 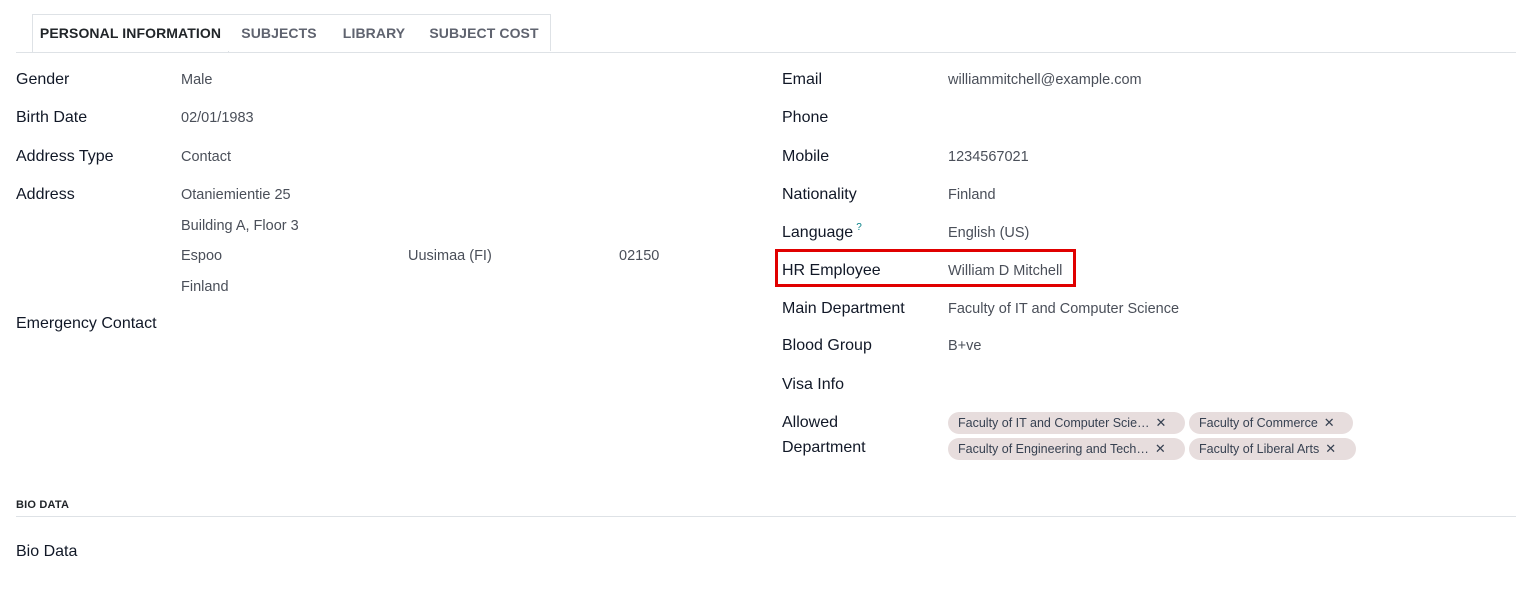 What do you see at coordinates (859, 227) in the screenshot?
I see `language-help-icon: ?` at bounding box center [859, 227].